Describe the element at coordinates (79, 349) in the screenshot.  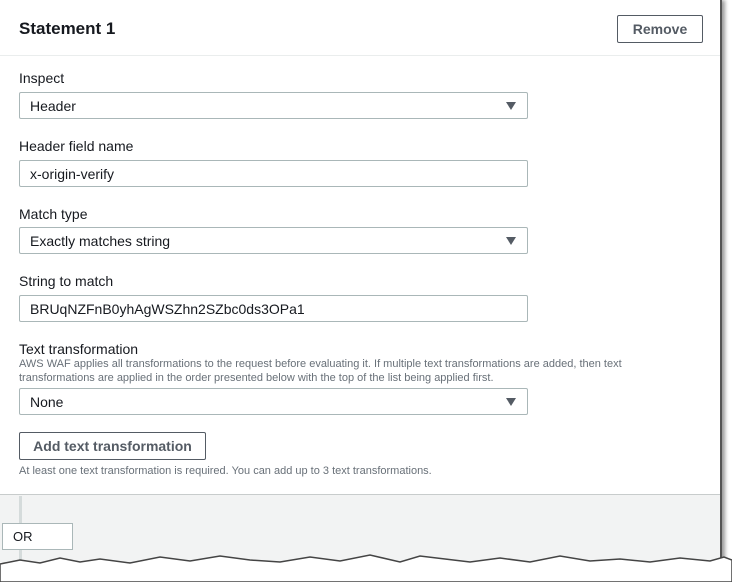
I see `text-transformation-label: Text transformation` at that location.